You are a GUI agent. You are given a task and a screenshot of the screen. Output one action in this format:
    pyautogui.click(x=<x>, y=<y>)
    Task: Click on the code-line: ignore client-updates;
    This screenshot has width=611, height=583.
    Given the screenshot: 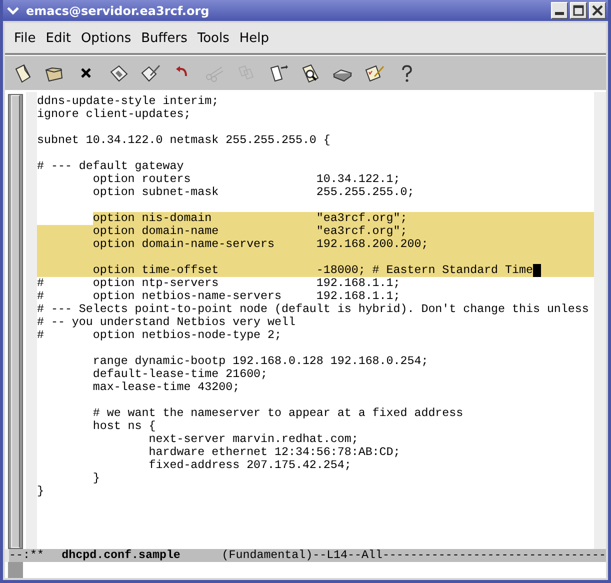 What is the action you would take?
    pyautogui.click(x=114, y=114)
    